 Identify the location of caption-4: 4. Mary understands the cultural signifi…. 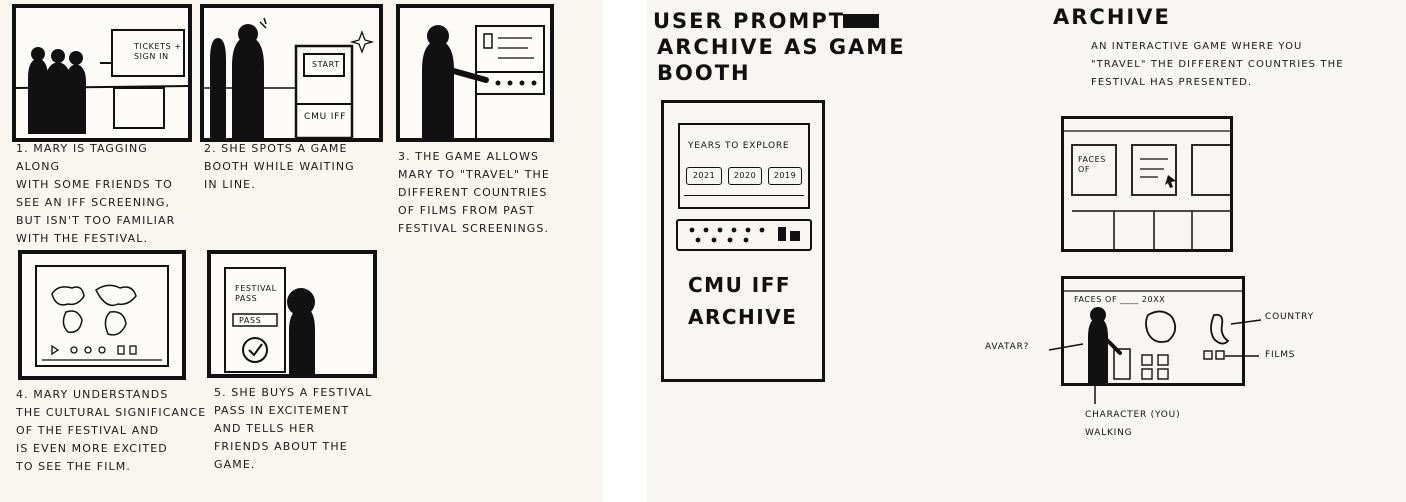
(111, 430).